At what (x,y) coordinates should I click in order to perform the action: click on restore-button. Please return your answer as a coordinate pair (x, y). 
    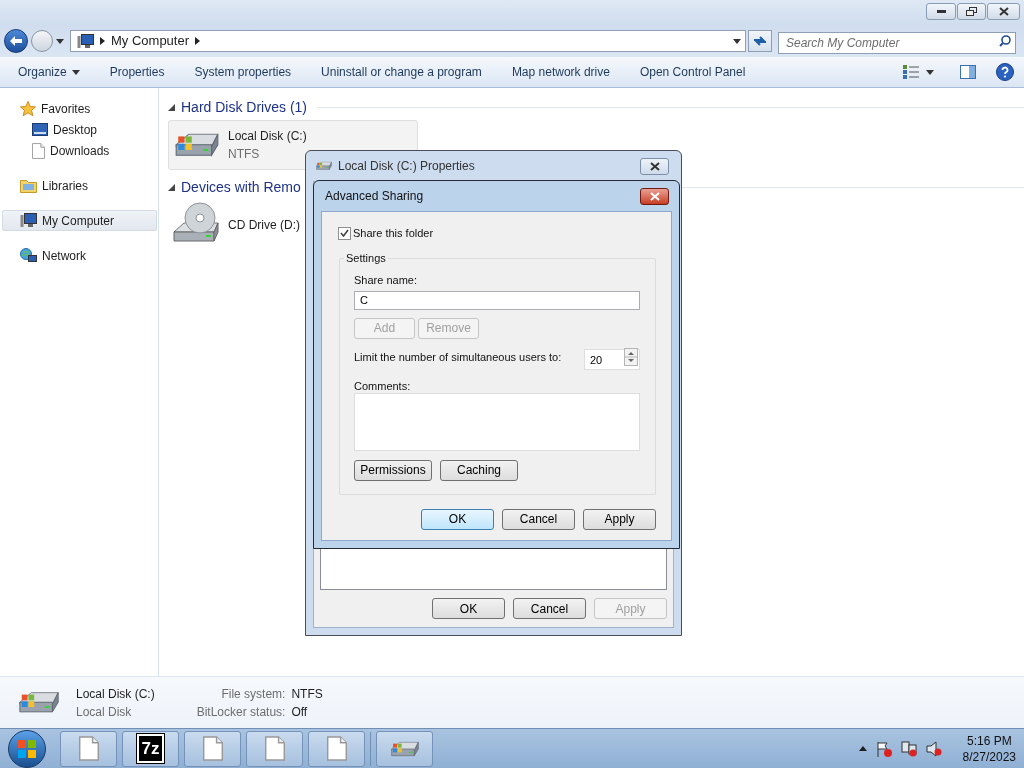
    Looking at the image, I should click on (971, 11).